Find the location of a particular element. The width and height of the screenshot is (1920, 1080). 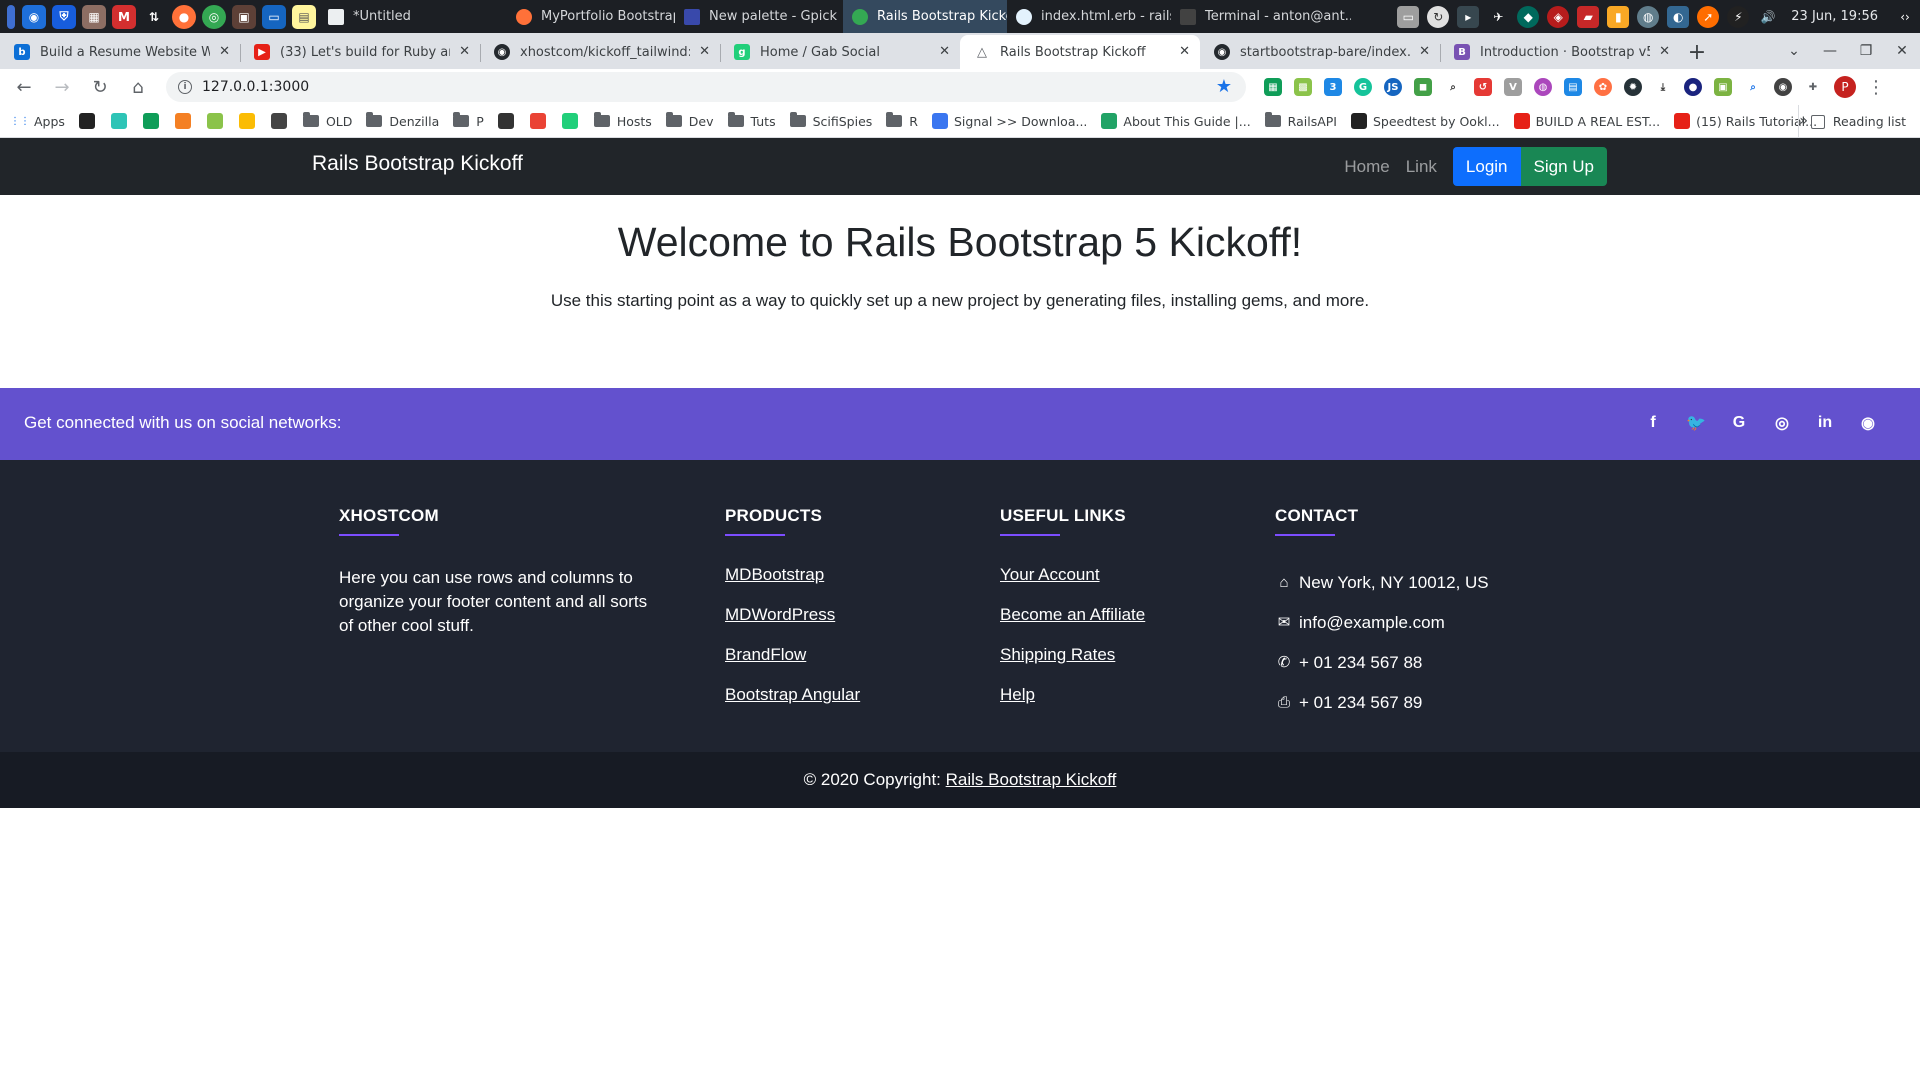

archive-icon: ▦ is located at coordinates (94, 16).